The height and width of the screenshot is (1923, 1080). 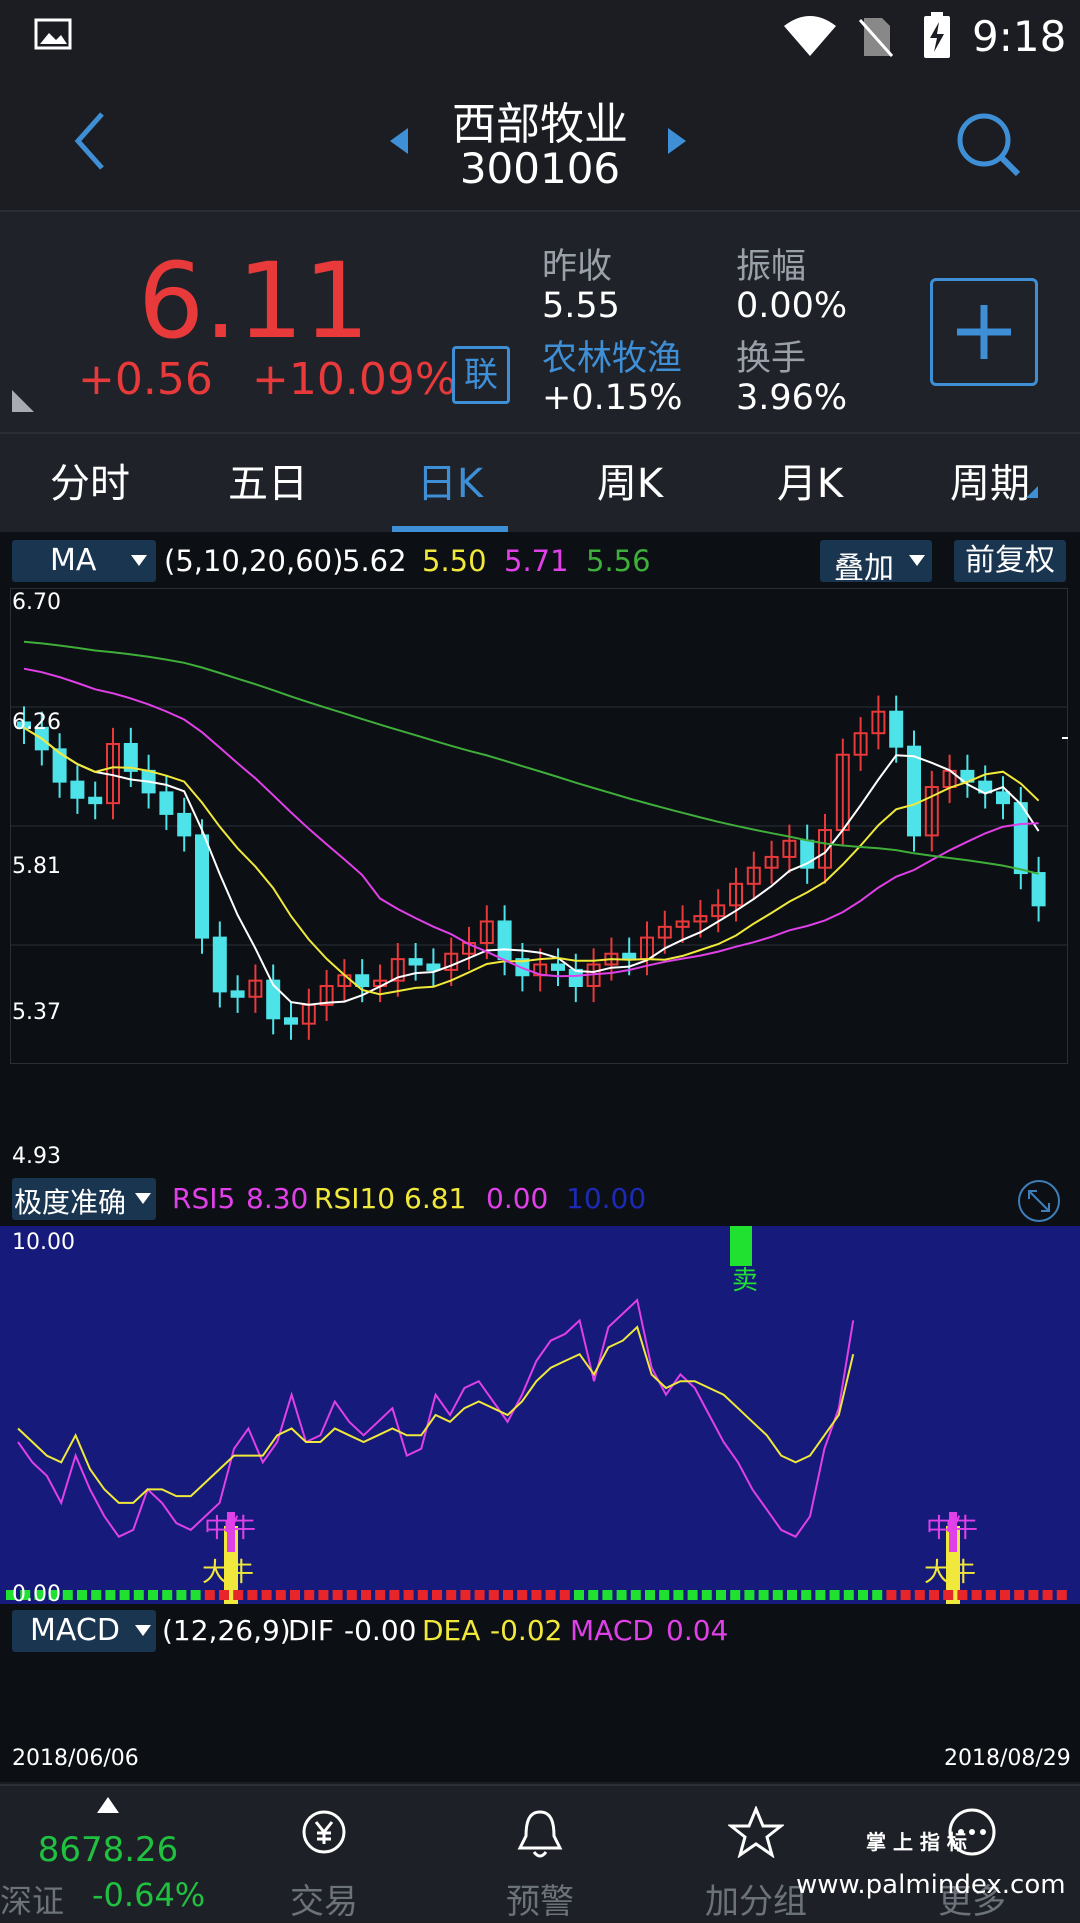 What do you see at coordinates (204, 1198) in the screenshot?
I see `rsi5-label: RSI5` at bounding box center [204, 1198].